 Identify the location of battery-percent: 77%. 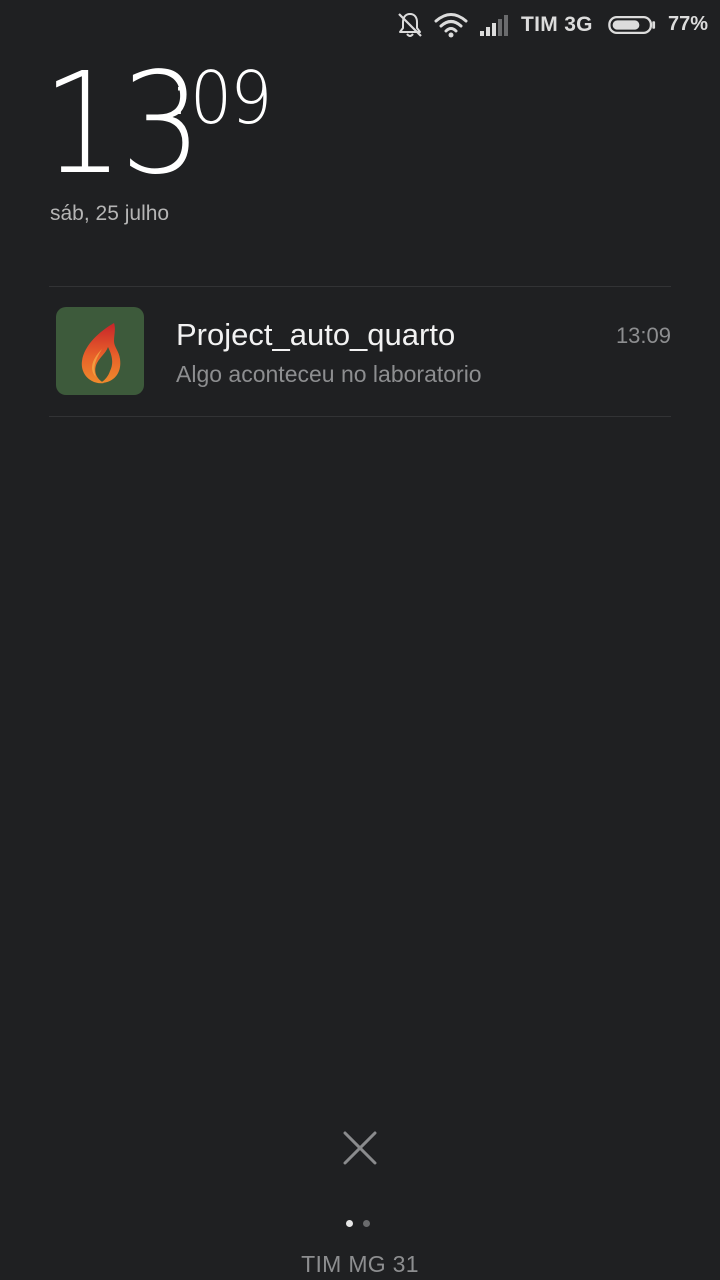
(688, 24).